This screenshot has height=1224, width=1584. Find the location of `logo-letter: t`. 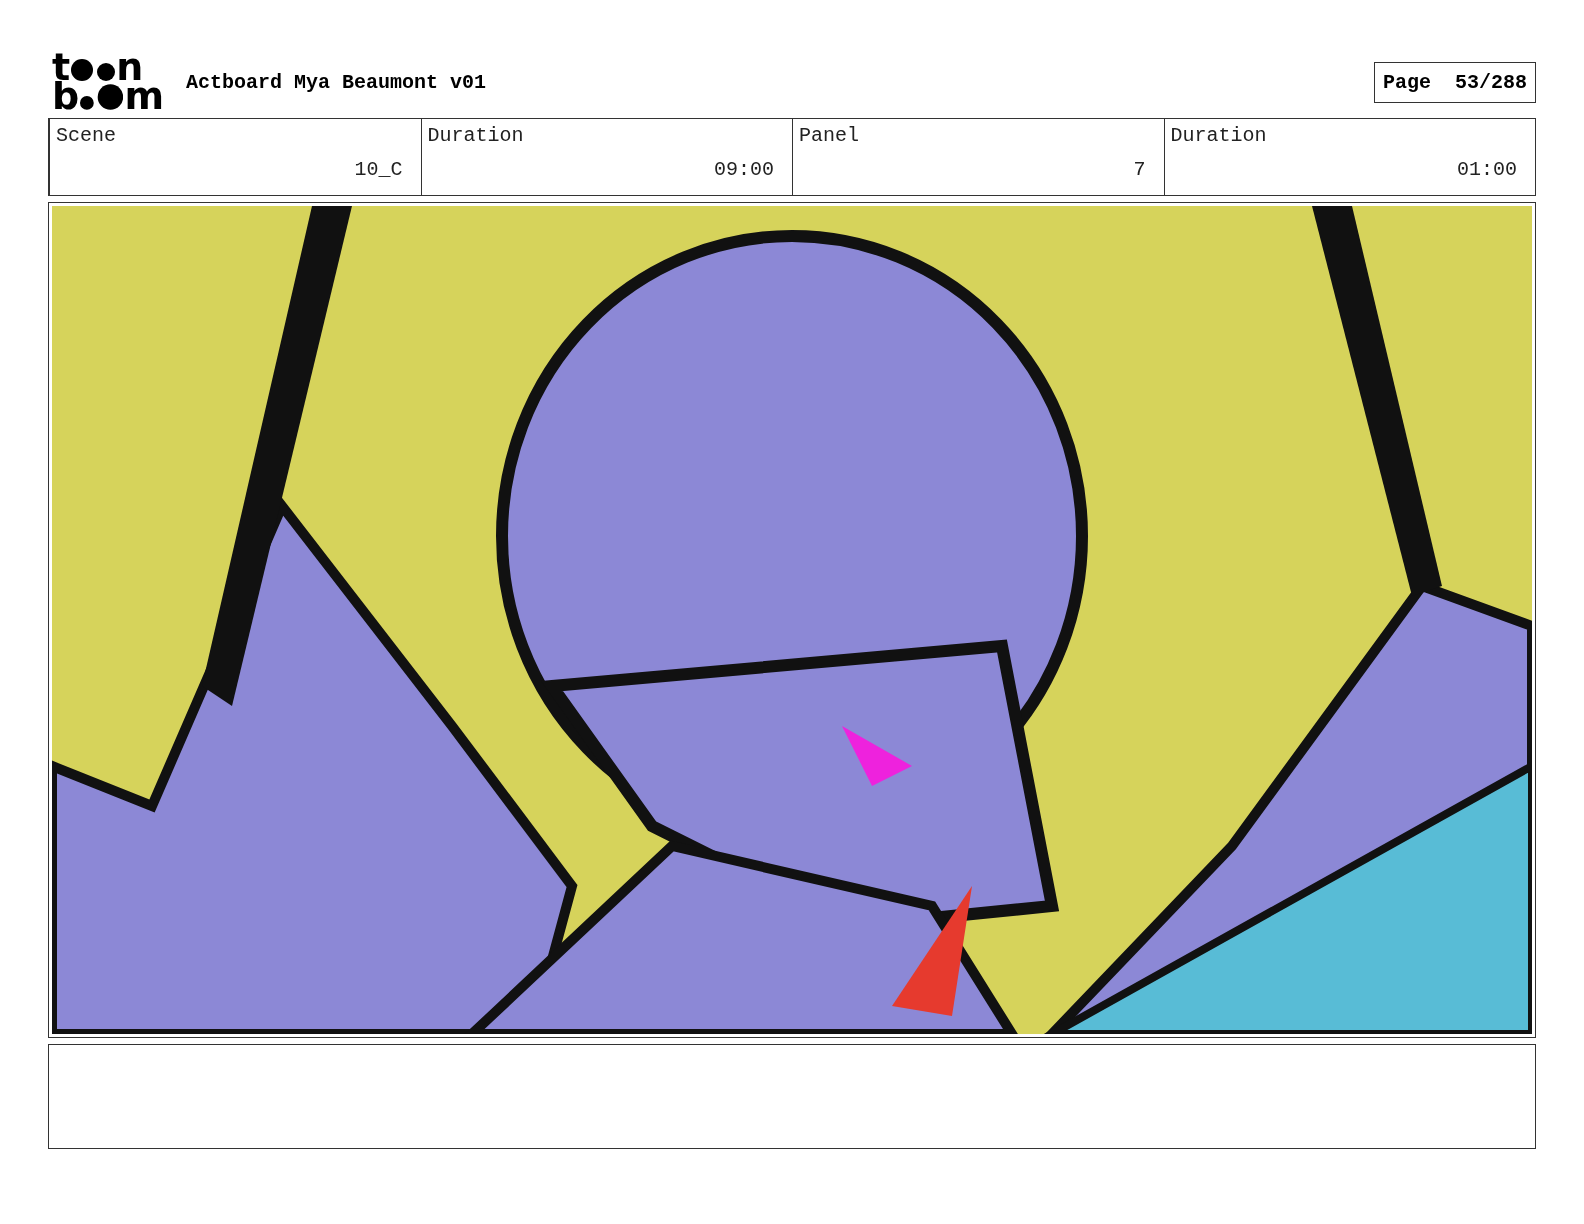

logo-letter: t is located at coordinates (61, 67).